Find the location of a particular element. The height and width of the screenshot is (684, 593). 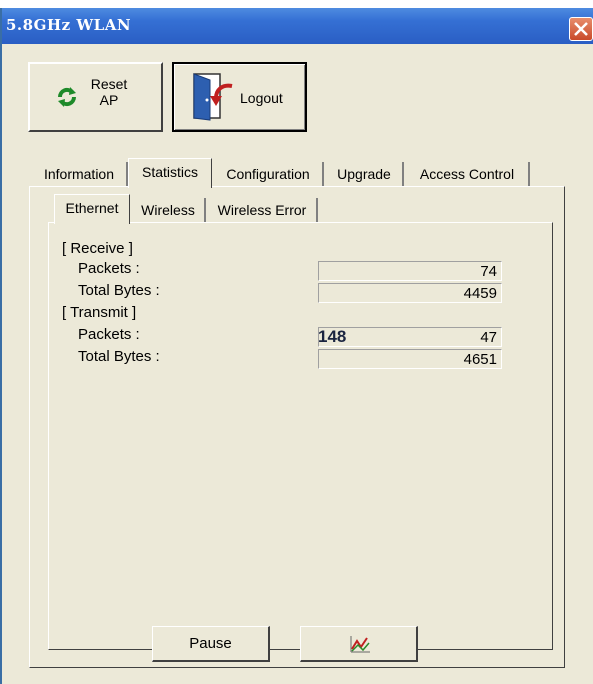

reset-label-line2: AP is located at coordinates (109, 100).